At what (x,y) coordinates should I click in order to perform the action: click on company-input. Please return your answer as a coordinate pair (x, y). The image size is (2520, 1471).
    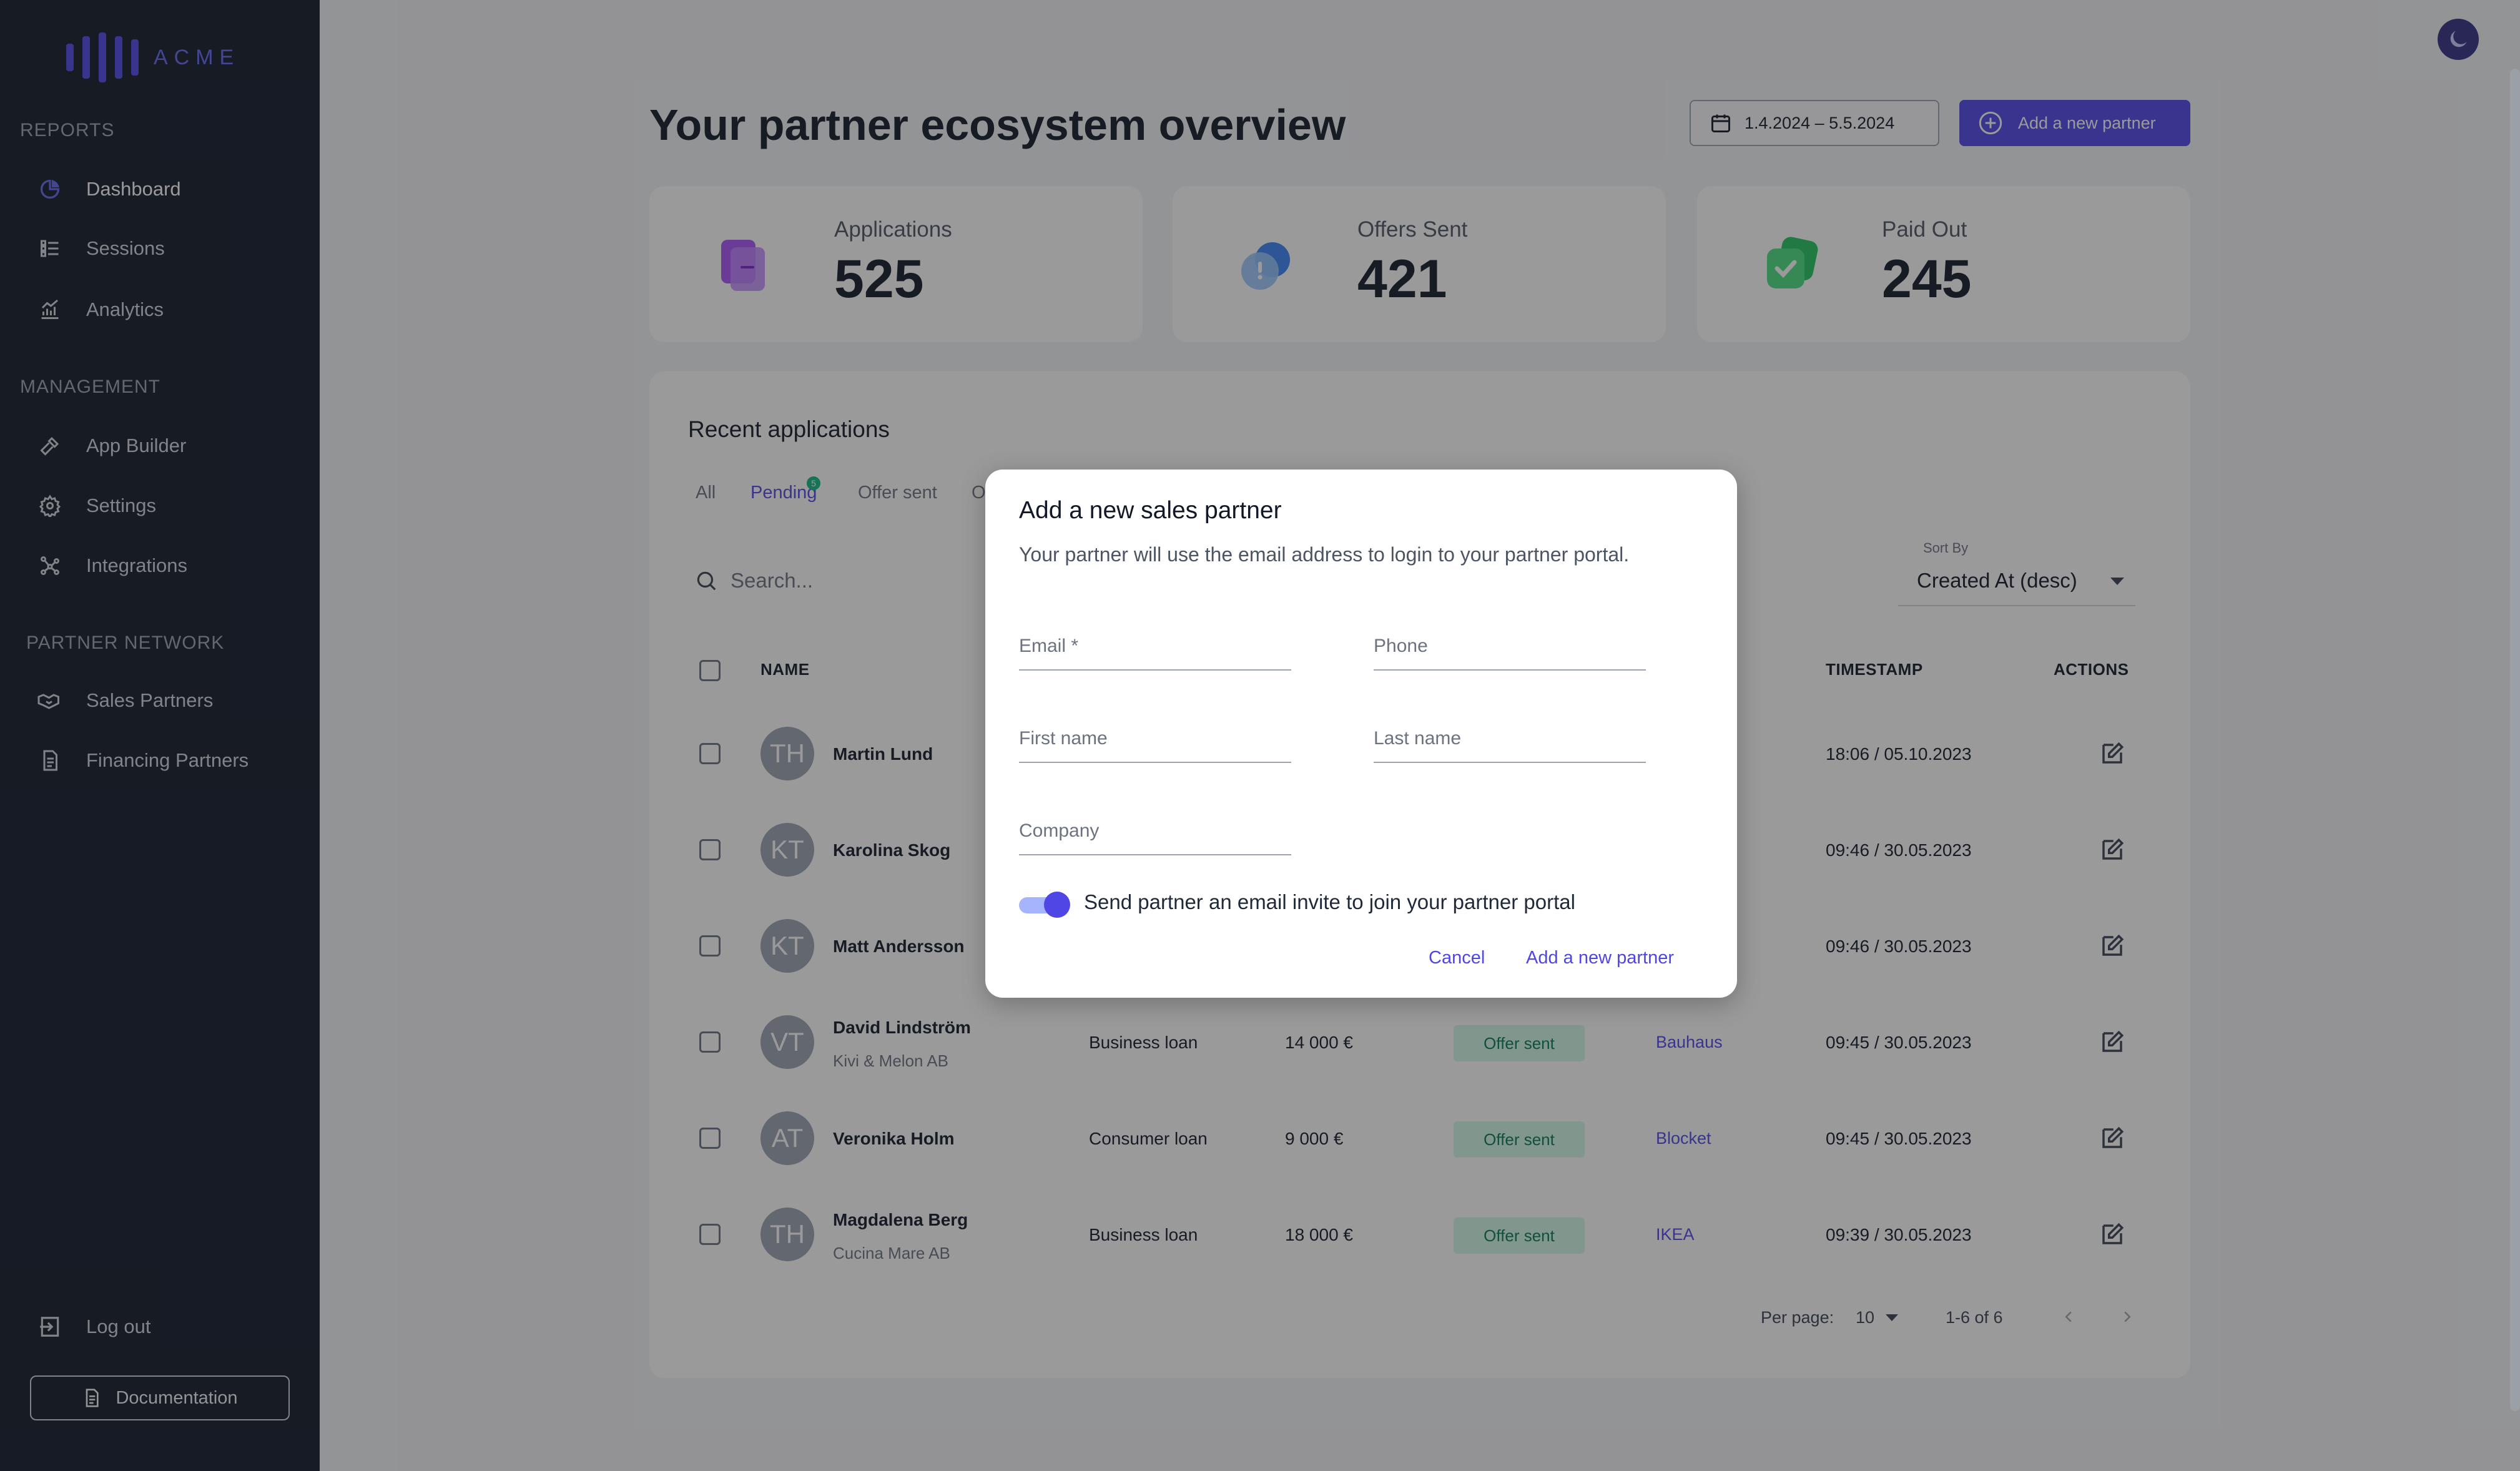
    Looking at the image, I should click on (1155, 831).